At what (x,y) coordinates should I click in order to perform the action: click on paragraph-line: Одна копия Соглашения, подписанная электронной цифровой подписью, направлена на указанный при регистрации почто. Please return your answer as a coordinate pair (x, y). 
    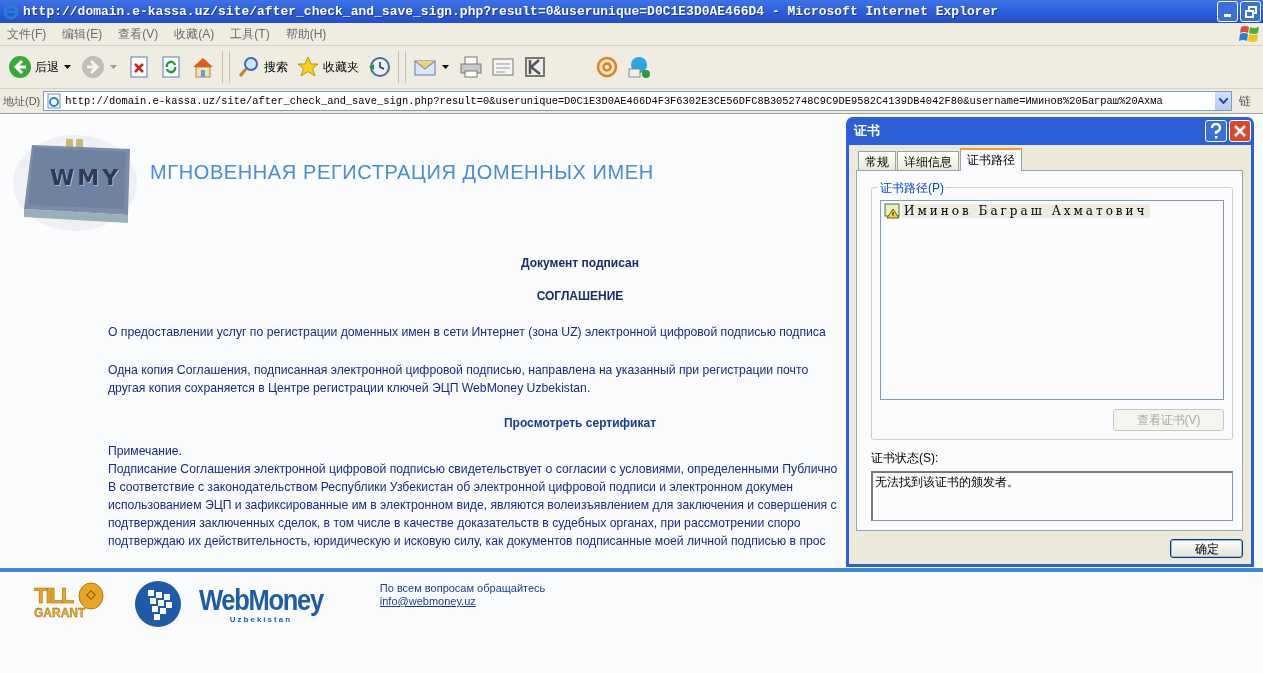
    Looking at the image, I should click on (458, 370).